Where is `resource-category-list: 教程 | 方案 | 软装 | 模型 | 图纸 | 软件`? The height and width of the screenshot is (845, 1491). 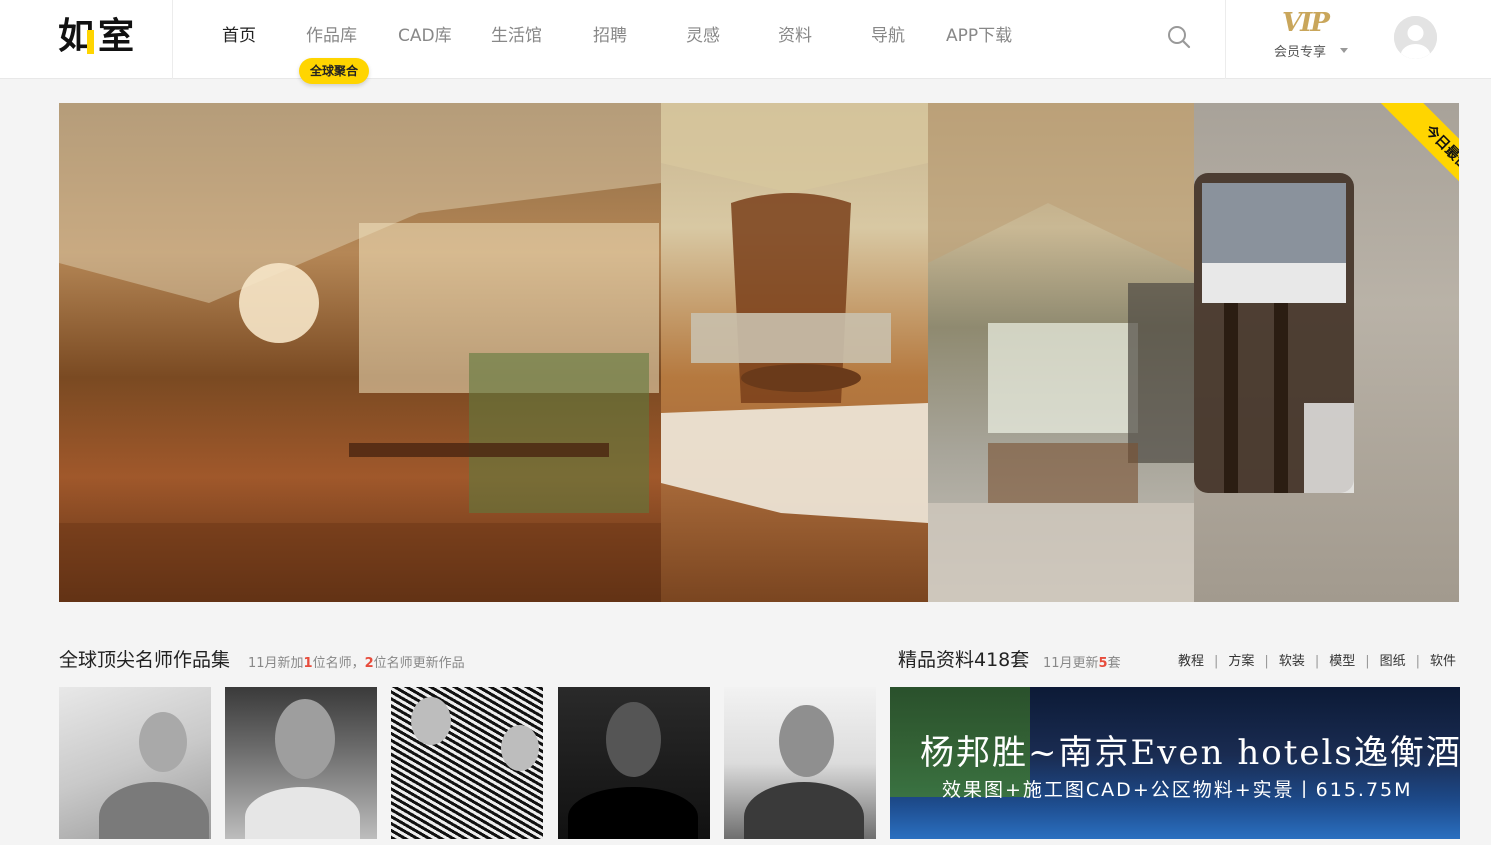
resource-category-list: 教程 | 方案 | 软装 | 模型 | 图纸 | 软件 is located at coordinates (1317, 659).